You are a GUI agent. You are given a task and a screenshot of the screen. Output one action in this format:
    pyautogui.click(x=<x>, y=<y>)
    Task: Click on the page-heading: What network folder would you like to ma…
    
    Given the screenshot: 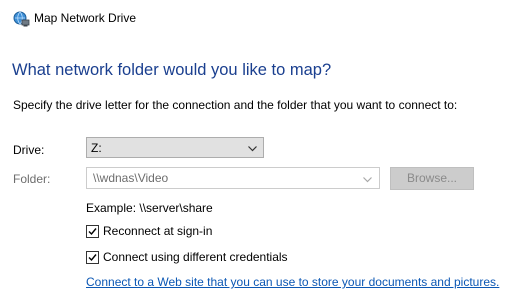 What is the action you would take?
    pyautogui.click(x=172, y=70)
    